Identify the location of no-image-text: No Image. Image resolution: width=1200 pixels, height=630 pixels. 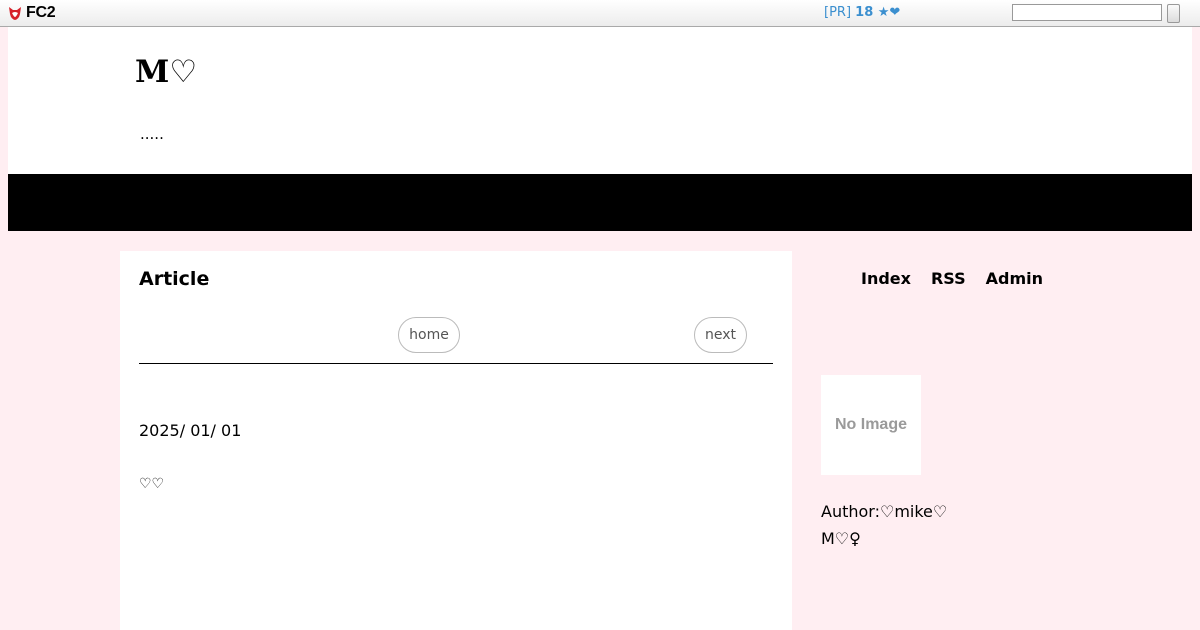
(870, 424).